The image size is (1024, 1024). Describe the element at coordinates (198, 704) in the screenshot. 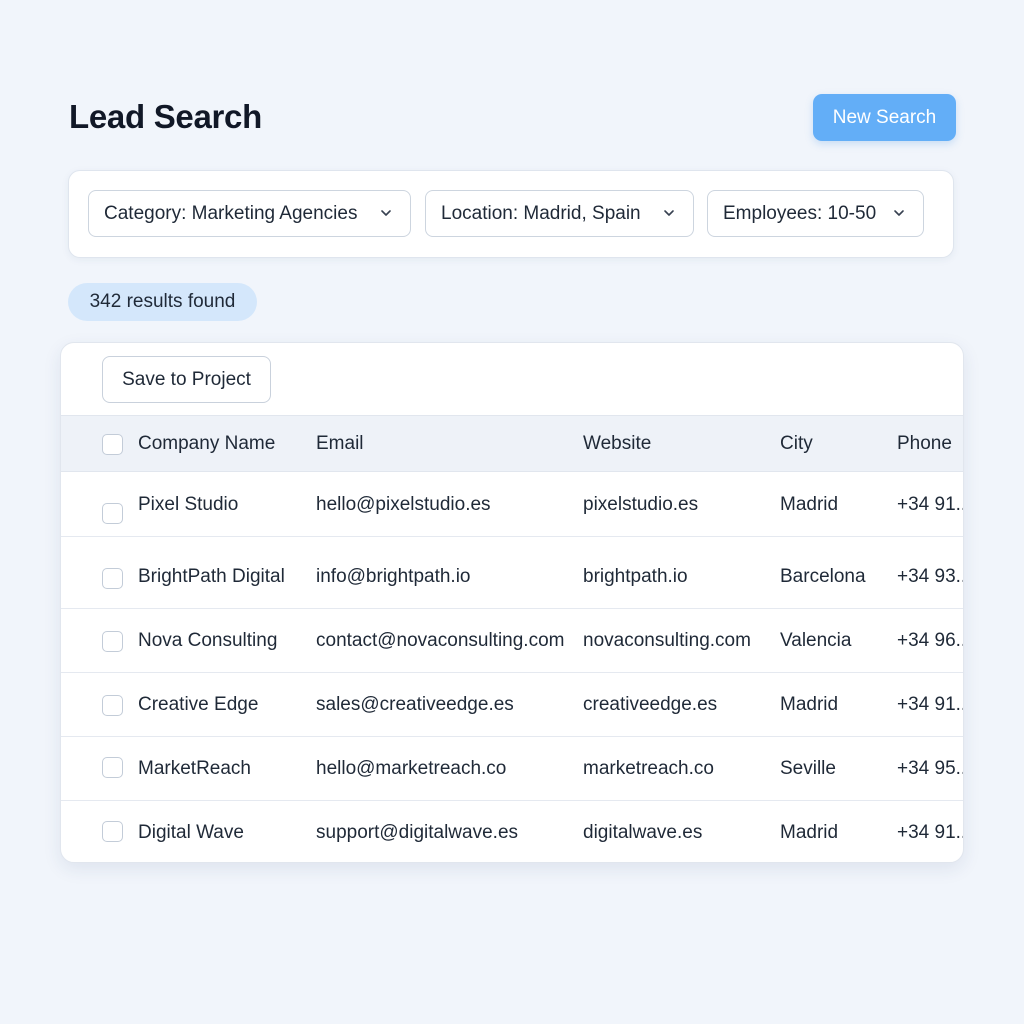

I see `company-name: Creative Edge` at that location.